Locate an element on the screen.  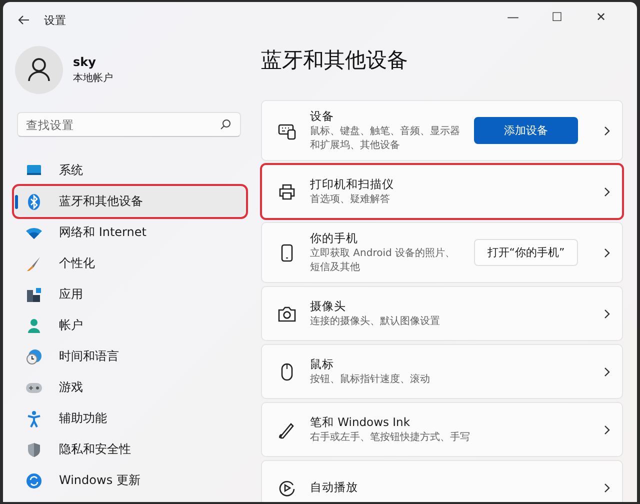
setting-card: 你的手机 立即获取 Android 设备的照片、短信及其他 打开“你的手机” is located at coordinates (442, 252).